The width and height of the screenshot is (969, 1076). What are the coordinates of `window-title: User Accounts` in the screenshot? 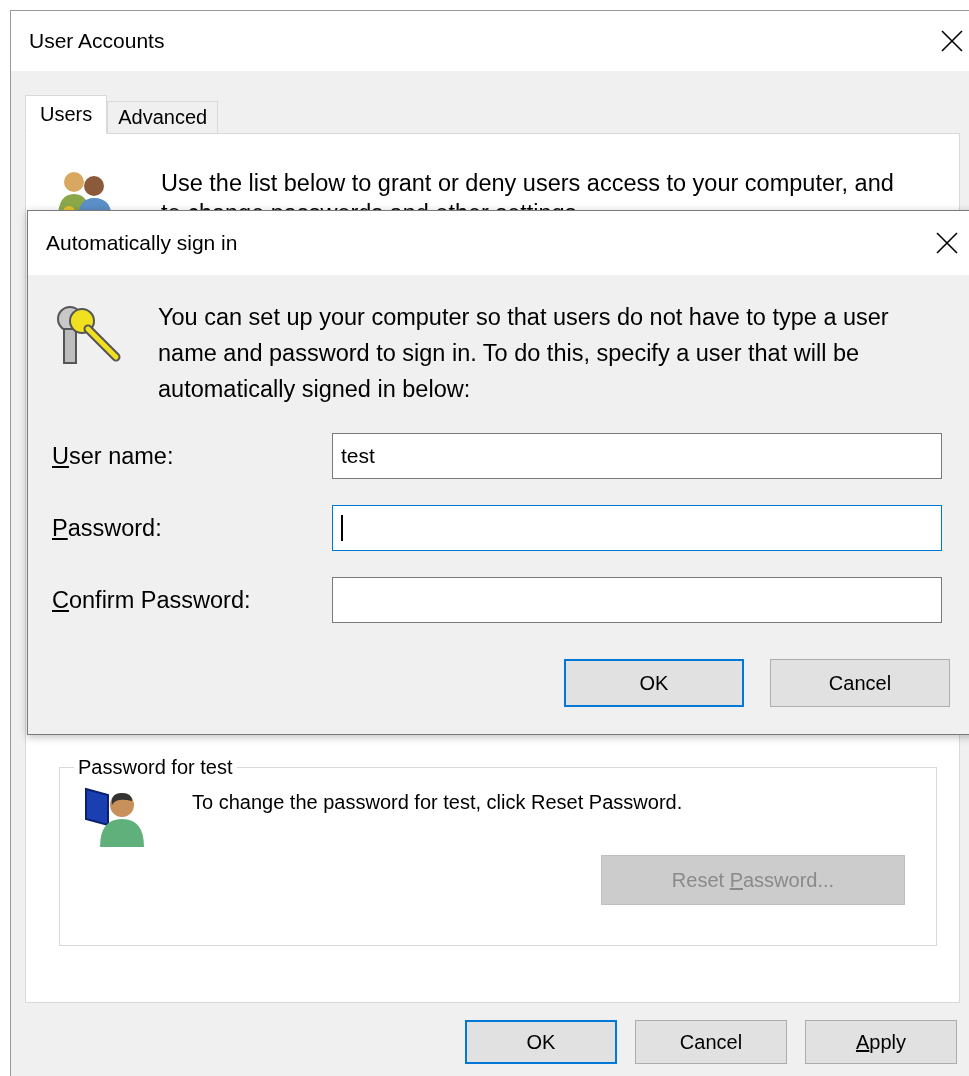 It's located at (97, 41).